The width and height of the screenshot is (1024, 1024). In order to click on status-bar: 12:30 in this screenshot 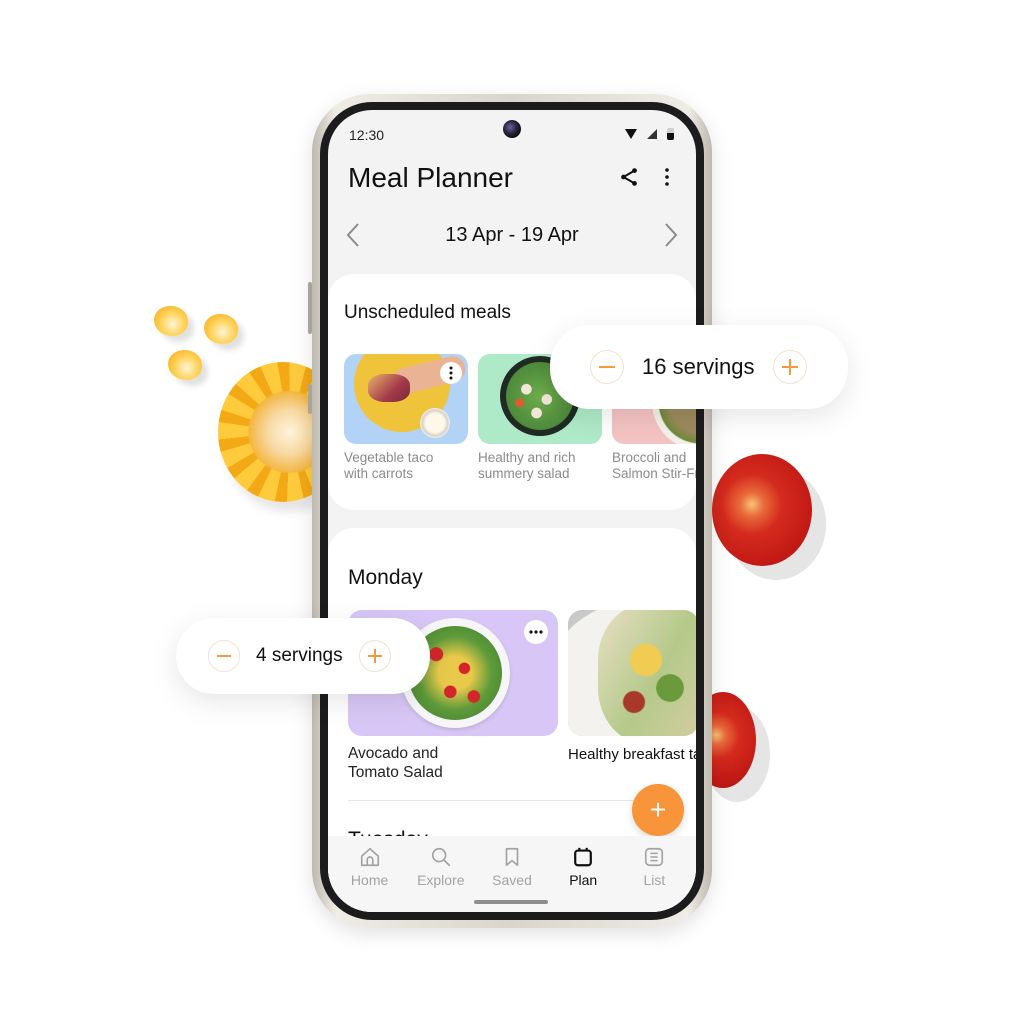, I will do `click(512, 132)`.